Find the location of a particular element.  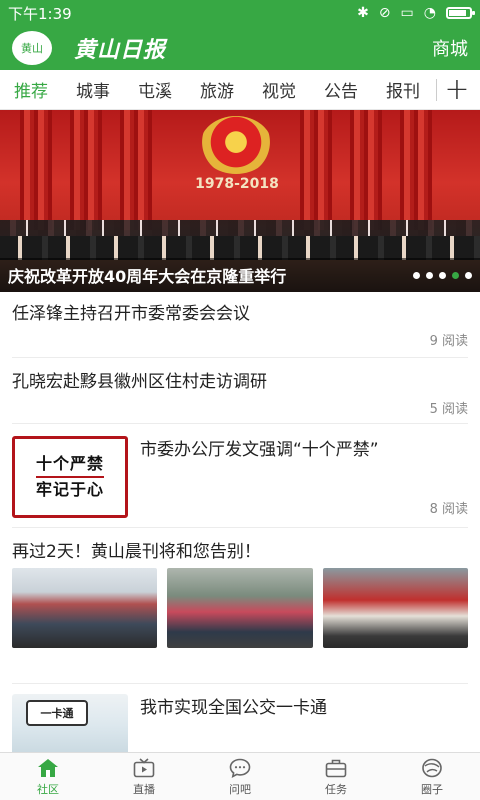

carousel-dots is located at coordinates (442, 275).